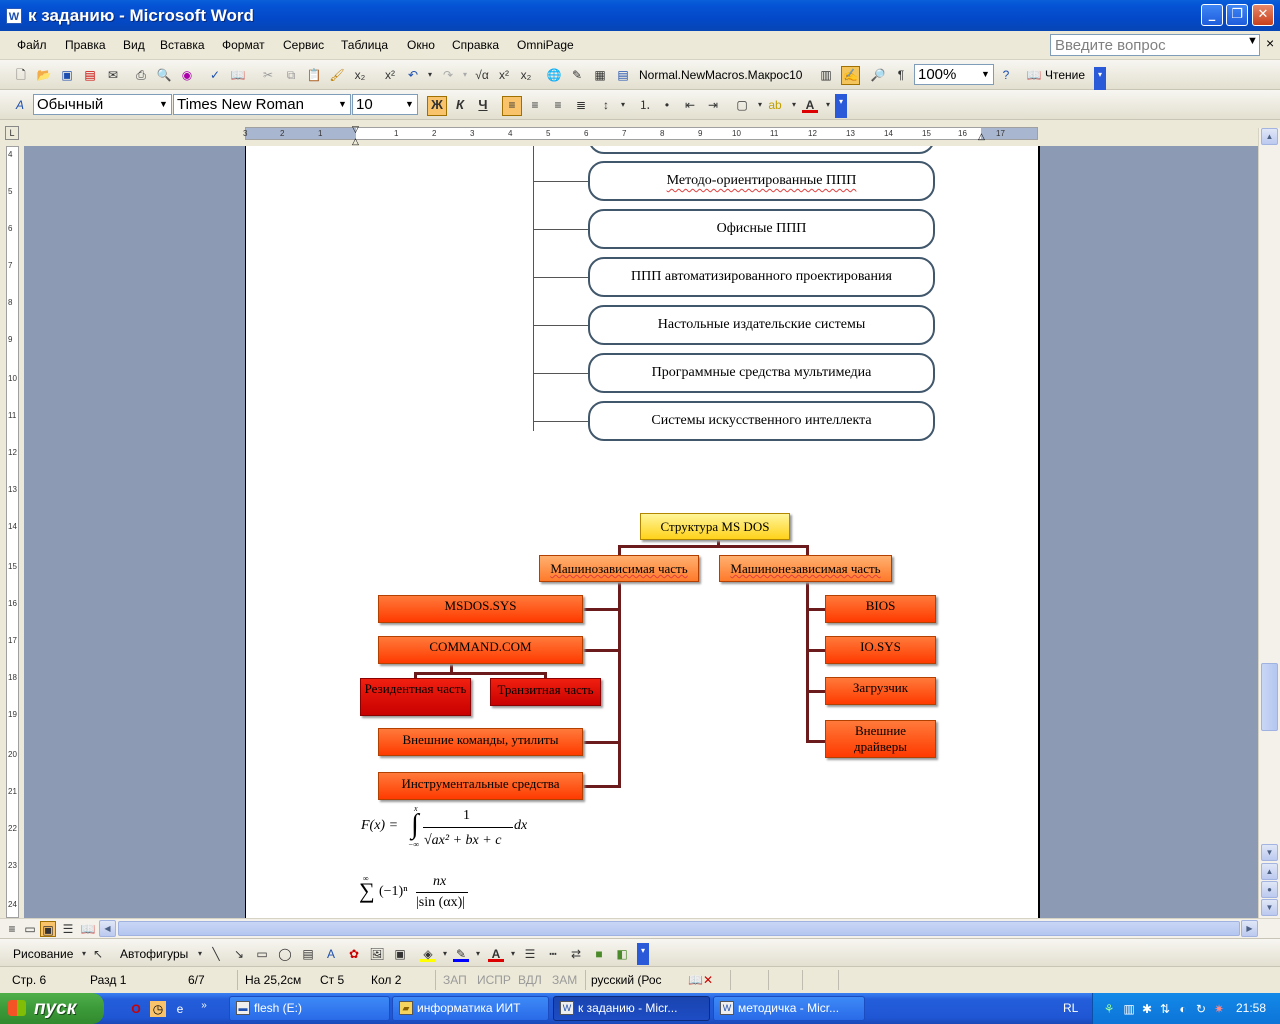  Describe the element at coordinates (535, 105) in the screenshot. I see `align-center-icon: ≡` at that location.